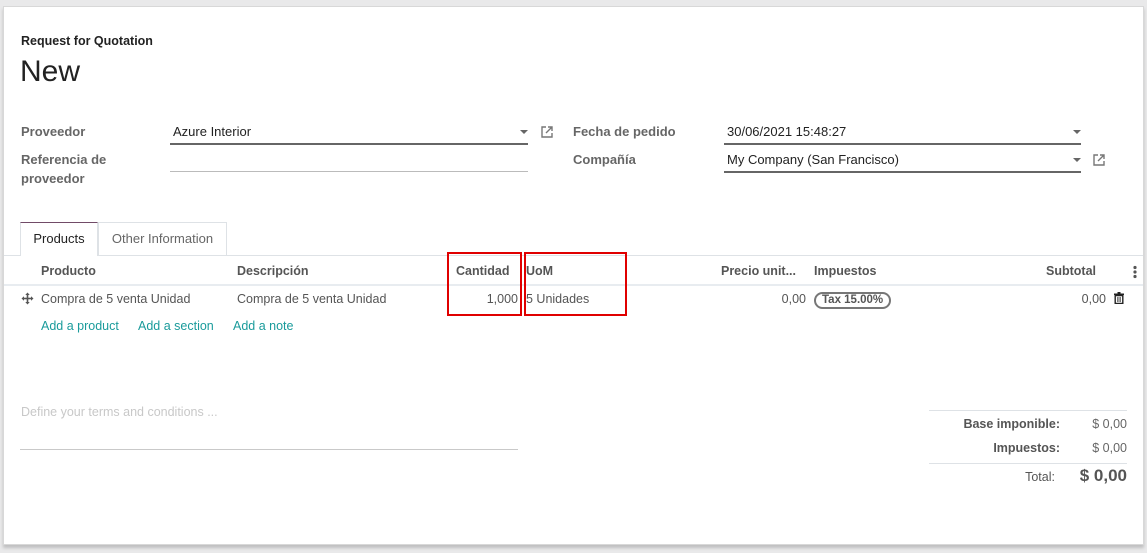 This screenshot has width=1147, height=553. I want to click on vendor-field: Azure Interior, so click(349, 134).